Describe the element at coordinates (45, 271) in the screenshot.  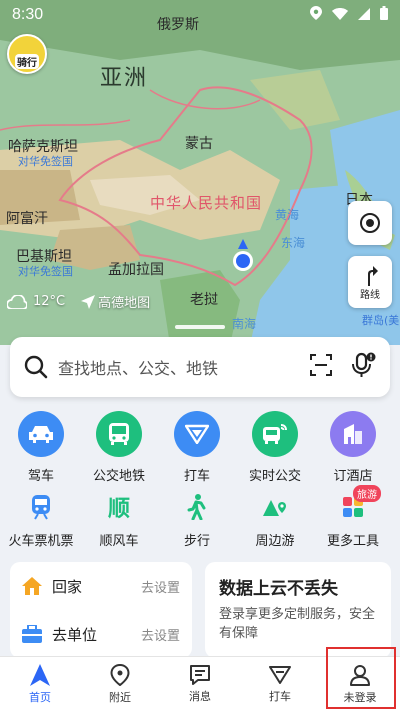
I see `map-label-pakistan-visa: 对华免签国` at that location.